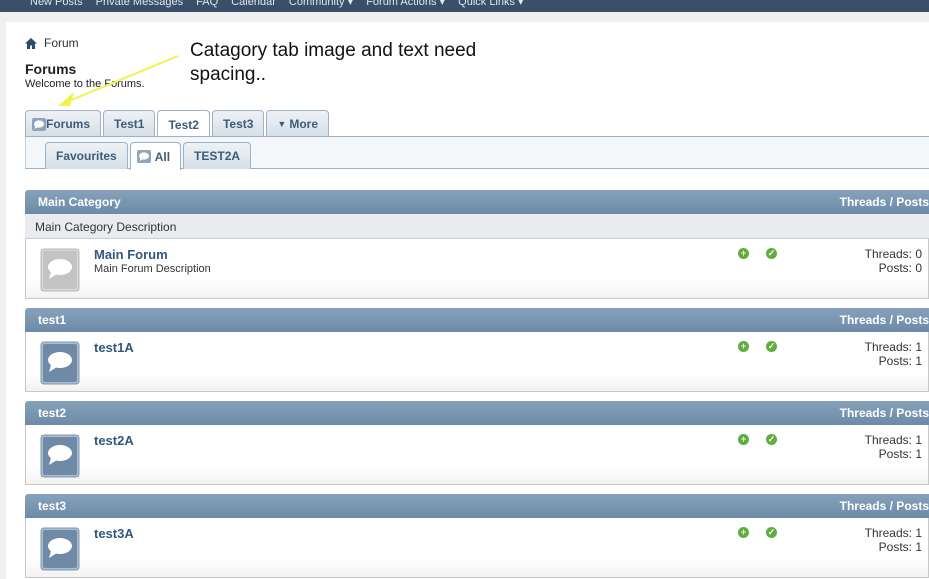 The image size is (929, 579). I want to click on tab-test2: Test2, so click(183, 124).